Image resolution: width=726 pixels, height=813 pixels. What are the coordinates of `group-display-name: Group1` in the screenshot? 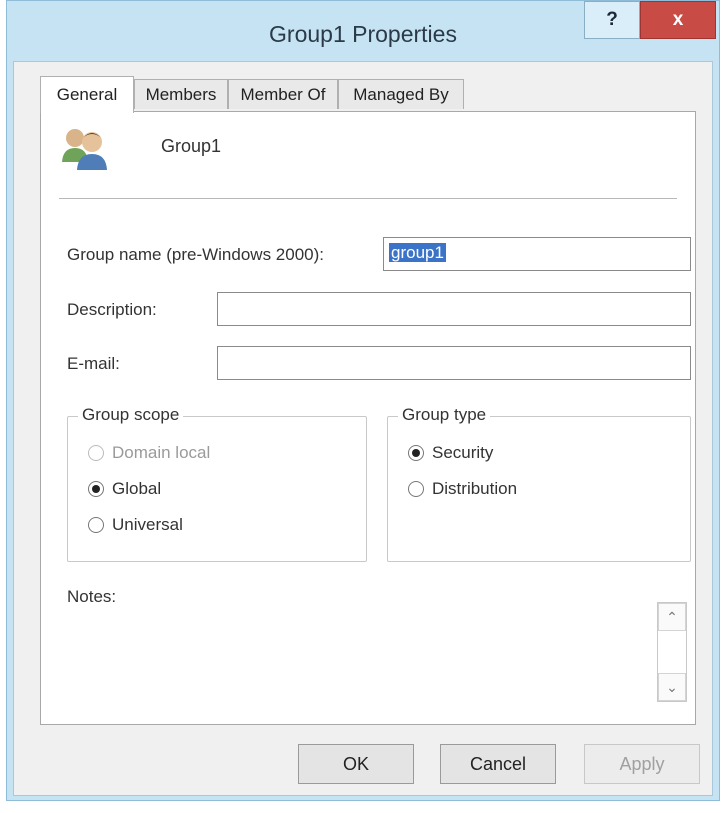 It's located at (191, 146).